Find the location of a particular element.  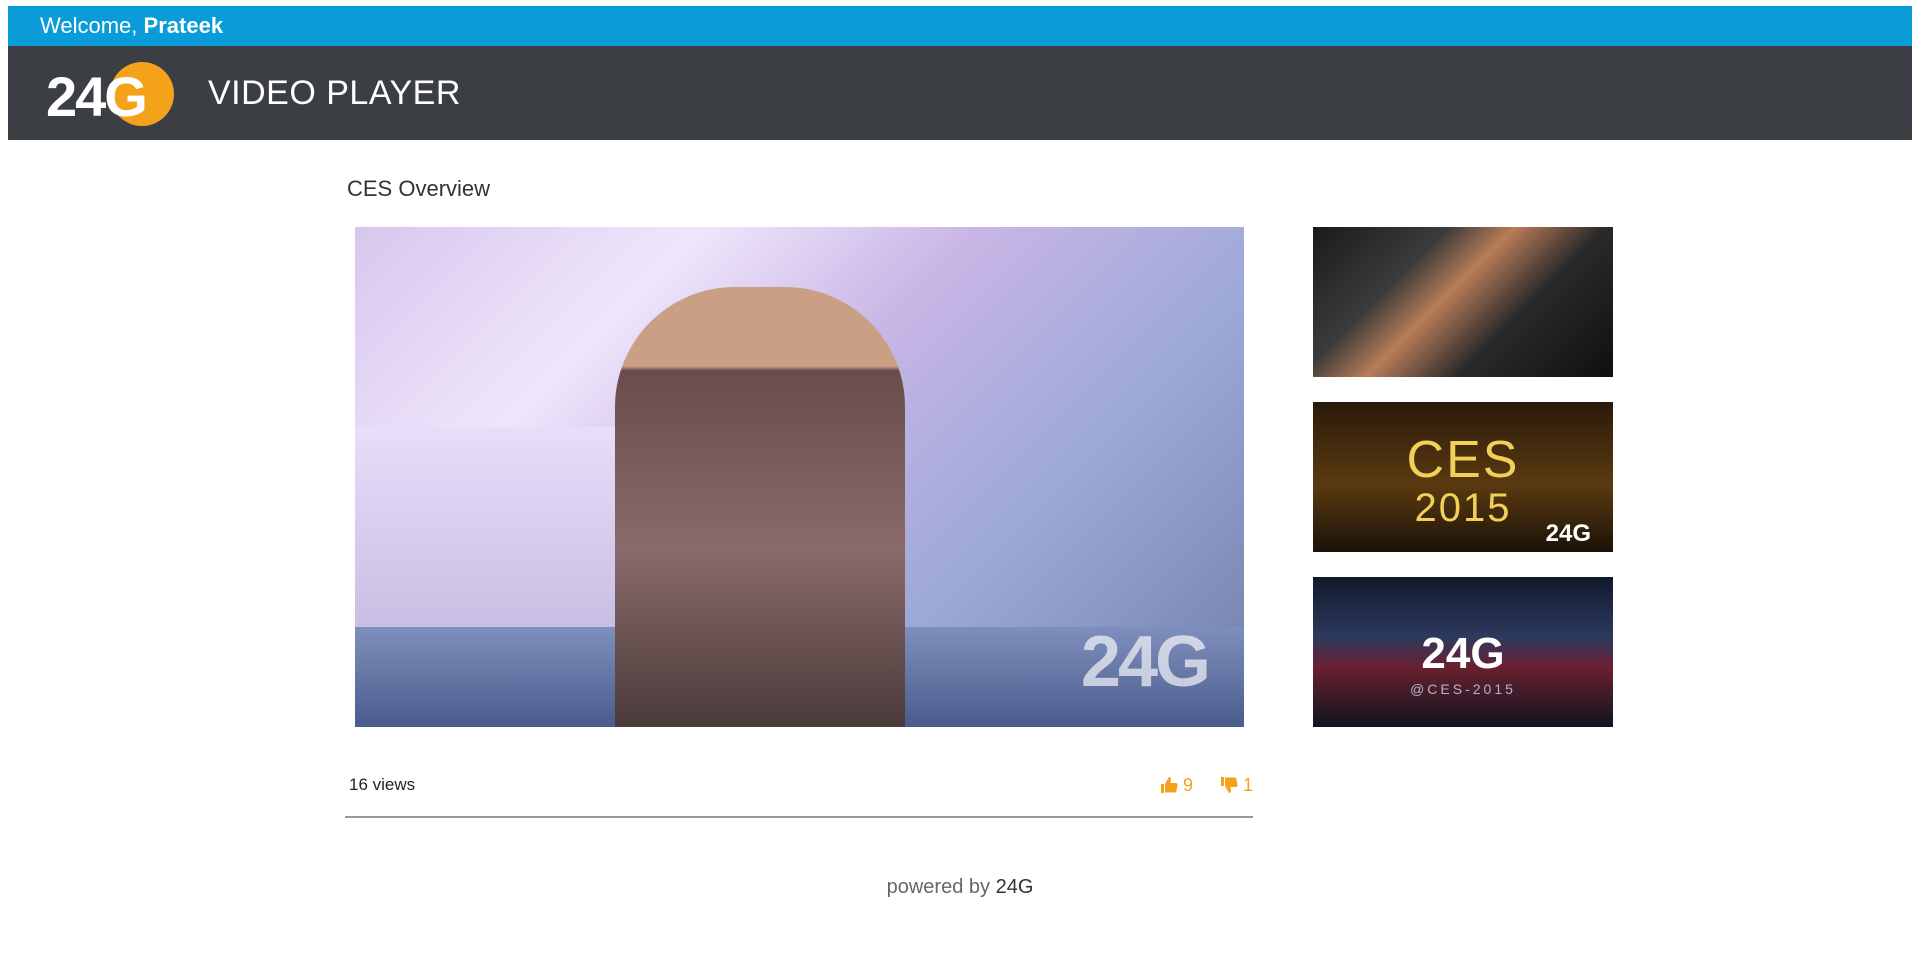

related-video-thumbnail is located at coordinates (1463, 302).